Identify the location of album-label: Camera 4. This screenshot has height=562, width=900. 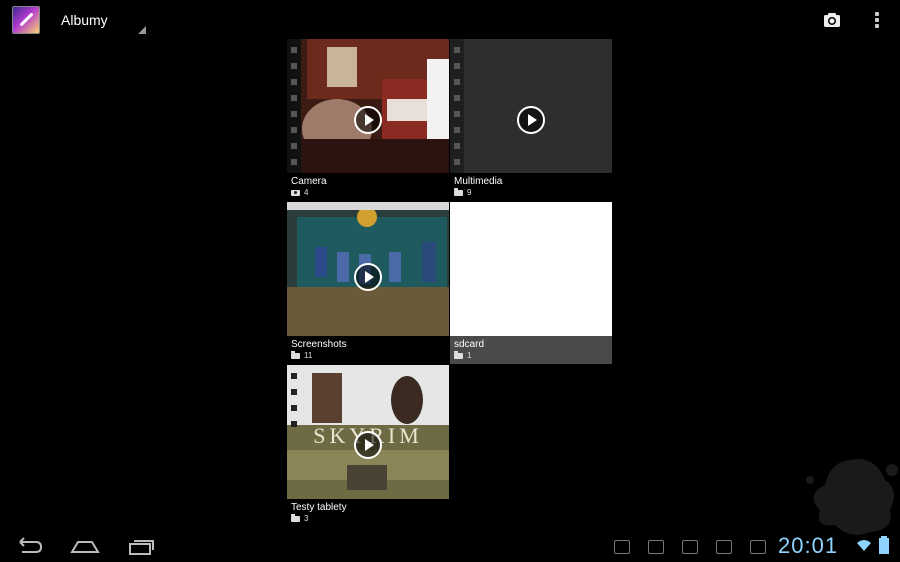
(368, 187).